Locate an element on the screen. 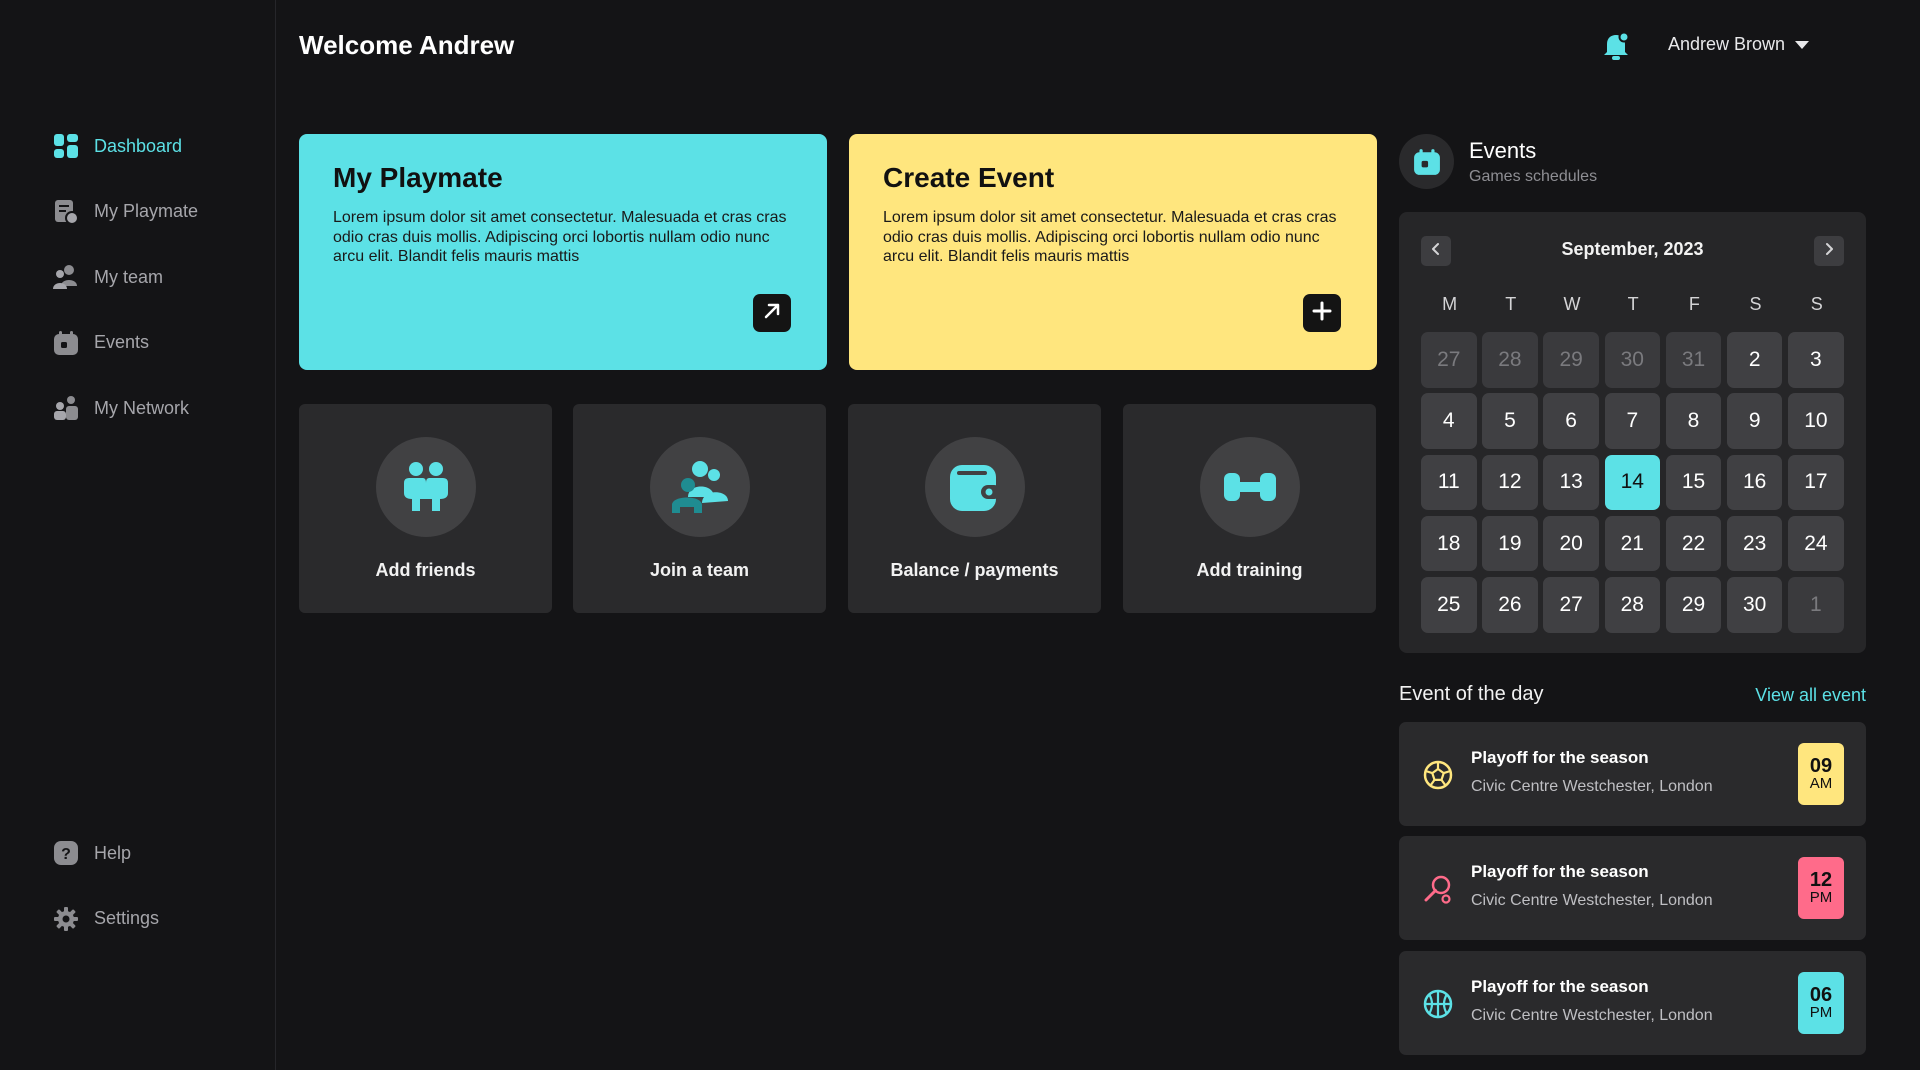 This screenshot has height=1070, width=1920. calendar-day: 9 is located at coordinates (1754, 421).